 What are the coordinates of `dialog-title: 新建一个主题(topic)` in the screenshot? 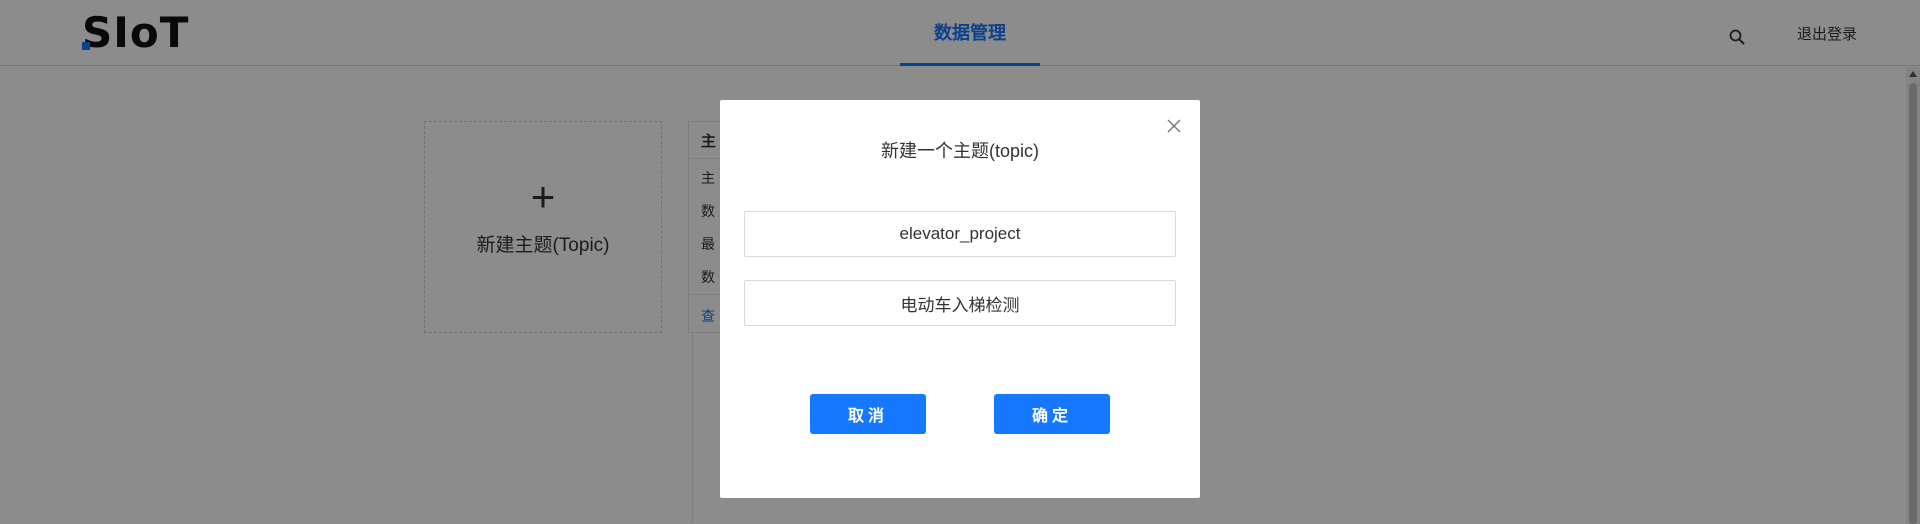 It's located at (959, 151).